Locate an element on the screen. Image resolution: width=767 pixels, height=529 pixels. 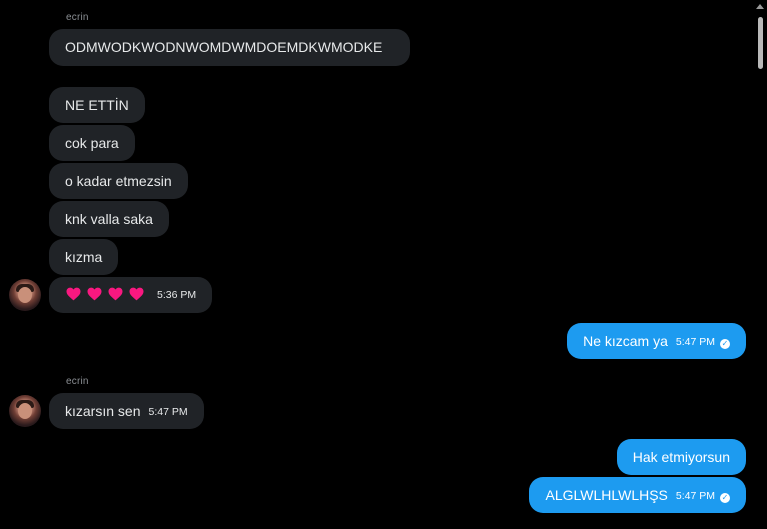
message-text: NE ETTİN is located at coordinates (97, 105).